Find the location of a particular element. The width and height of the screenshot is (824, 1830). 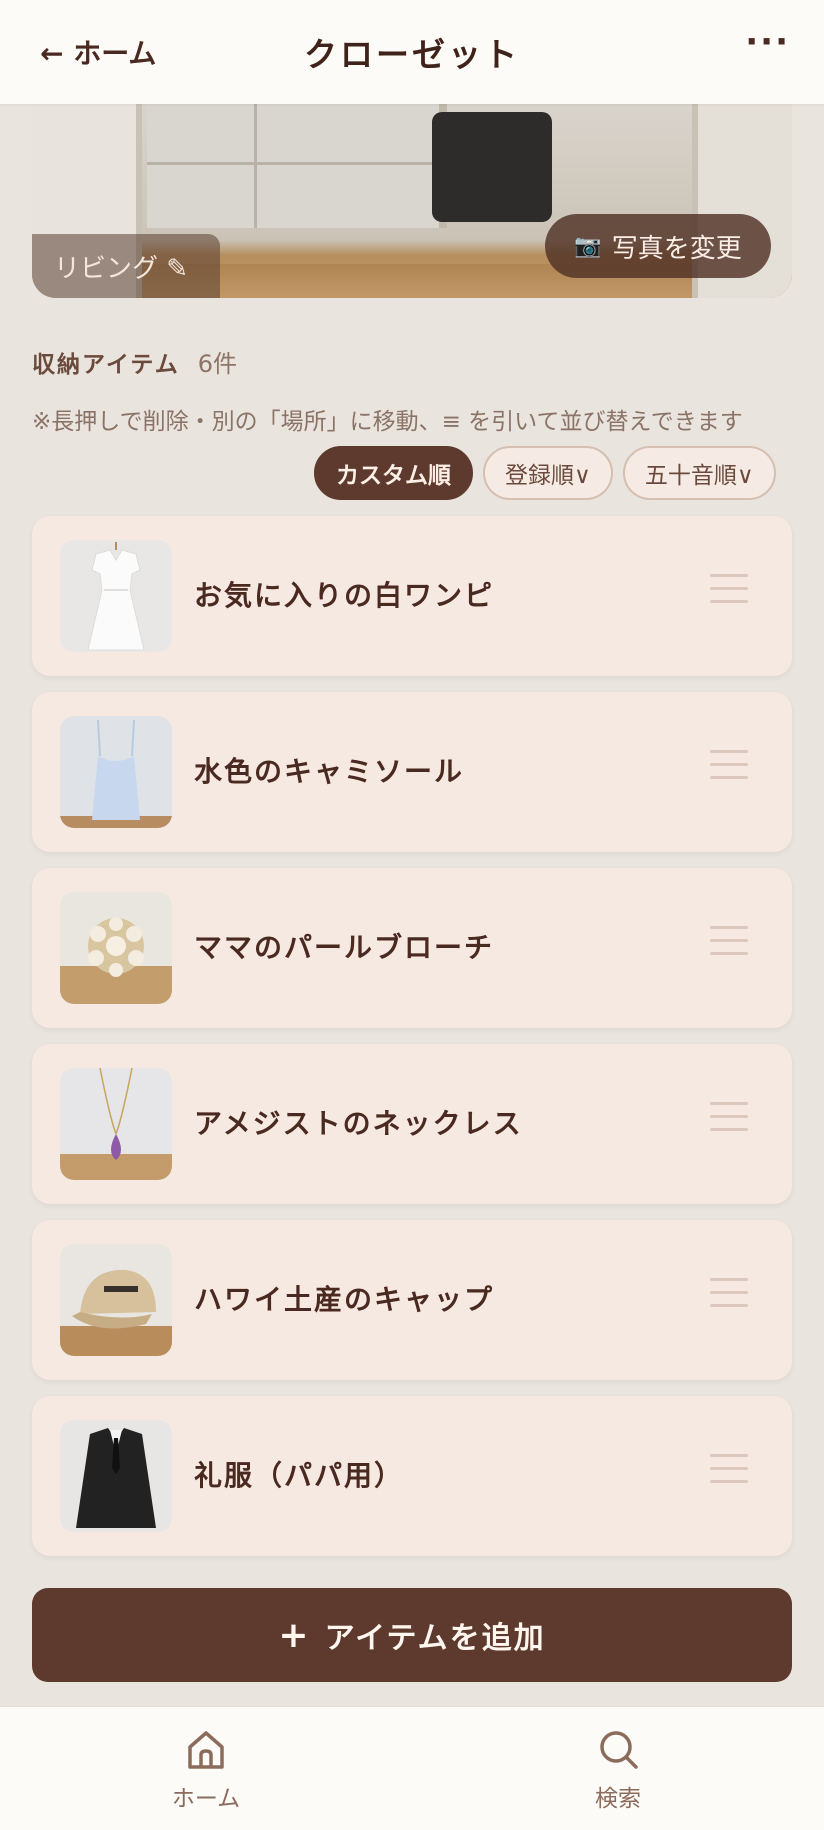

change-photo-button: 📷 写真を変更 is located at coordinates (658, 246).